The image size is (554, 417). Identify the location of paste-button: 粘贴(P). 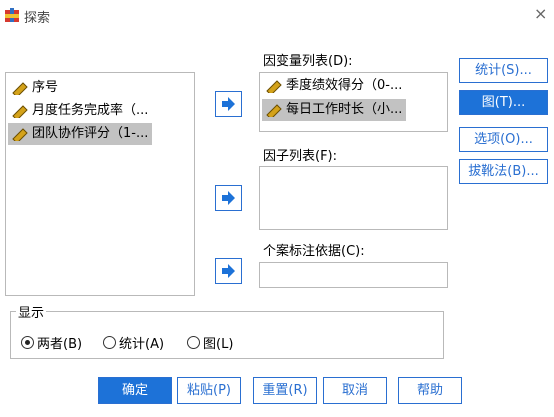
(209, 390).